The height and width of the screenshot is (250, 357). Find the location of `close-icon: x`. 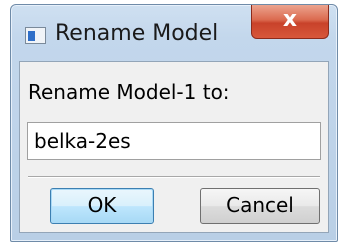

close-icon: x is located at coordinates (290, 19).